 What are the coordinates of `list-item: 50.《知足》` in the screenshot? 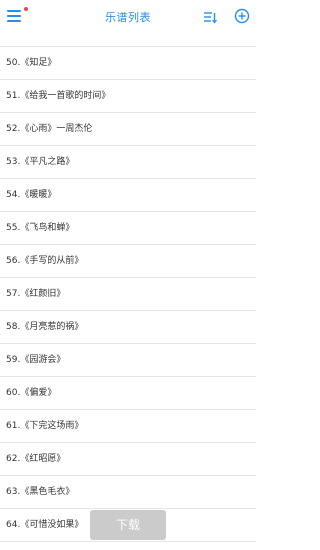 It's located at (128, 63).